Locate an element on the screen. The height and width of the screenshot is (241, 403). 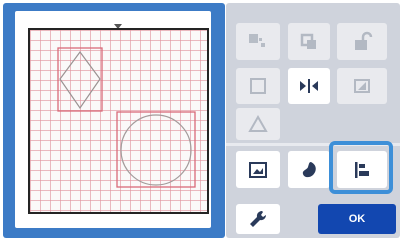
flip-vertical-button is located at coordinates (362, 86).